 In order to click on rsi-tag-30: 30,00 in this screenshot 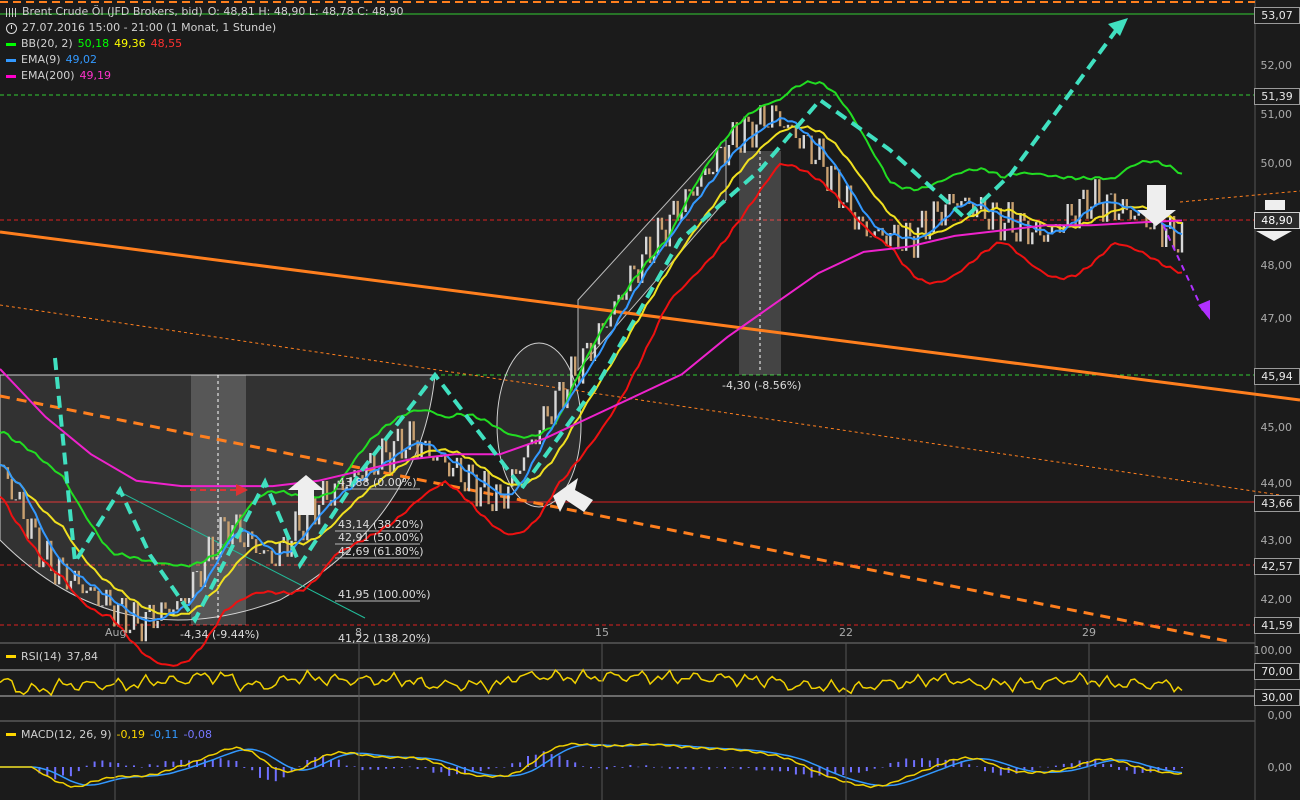, I will do `click(1277, 697)`.